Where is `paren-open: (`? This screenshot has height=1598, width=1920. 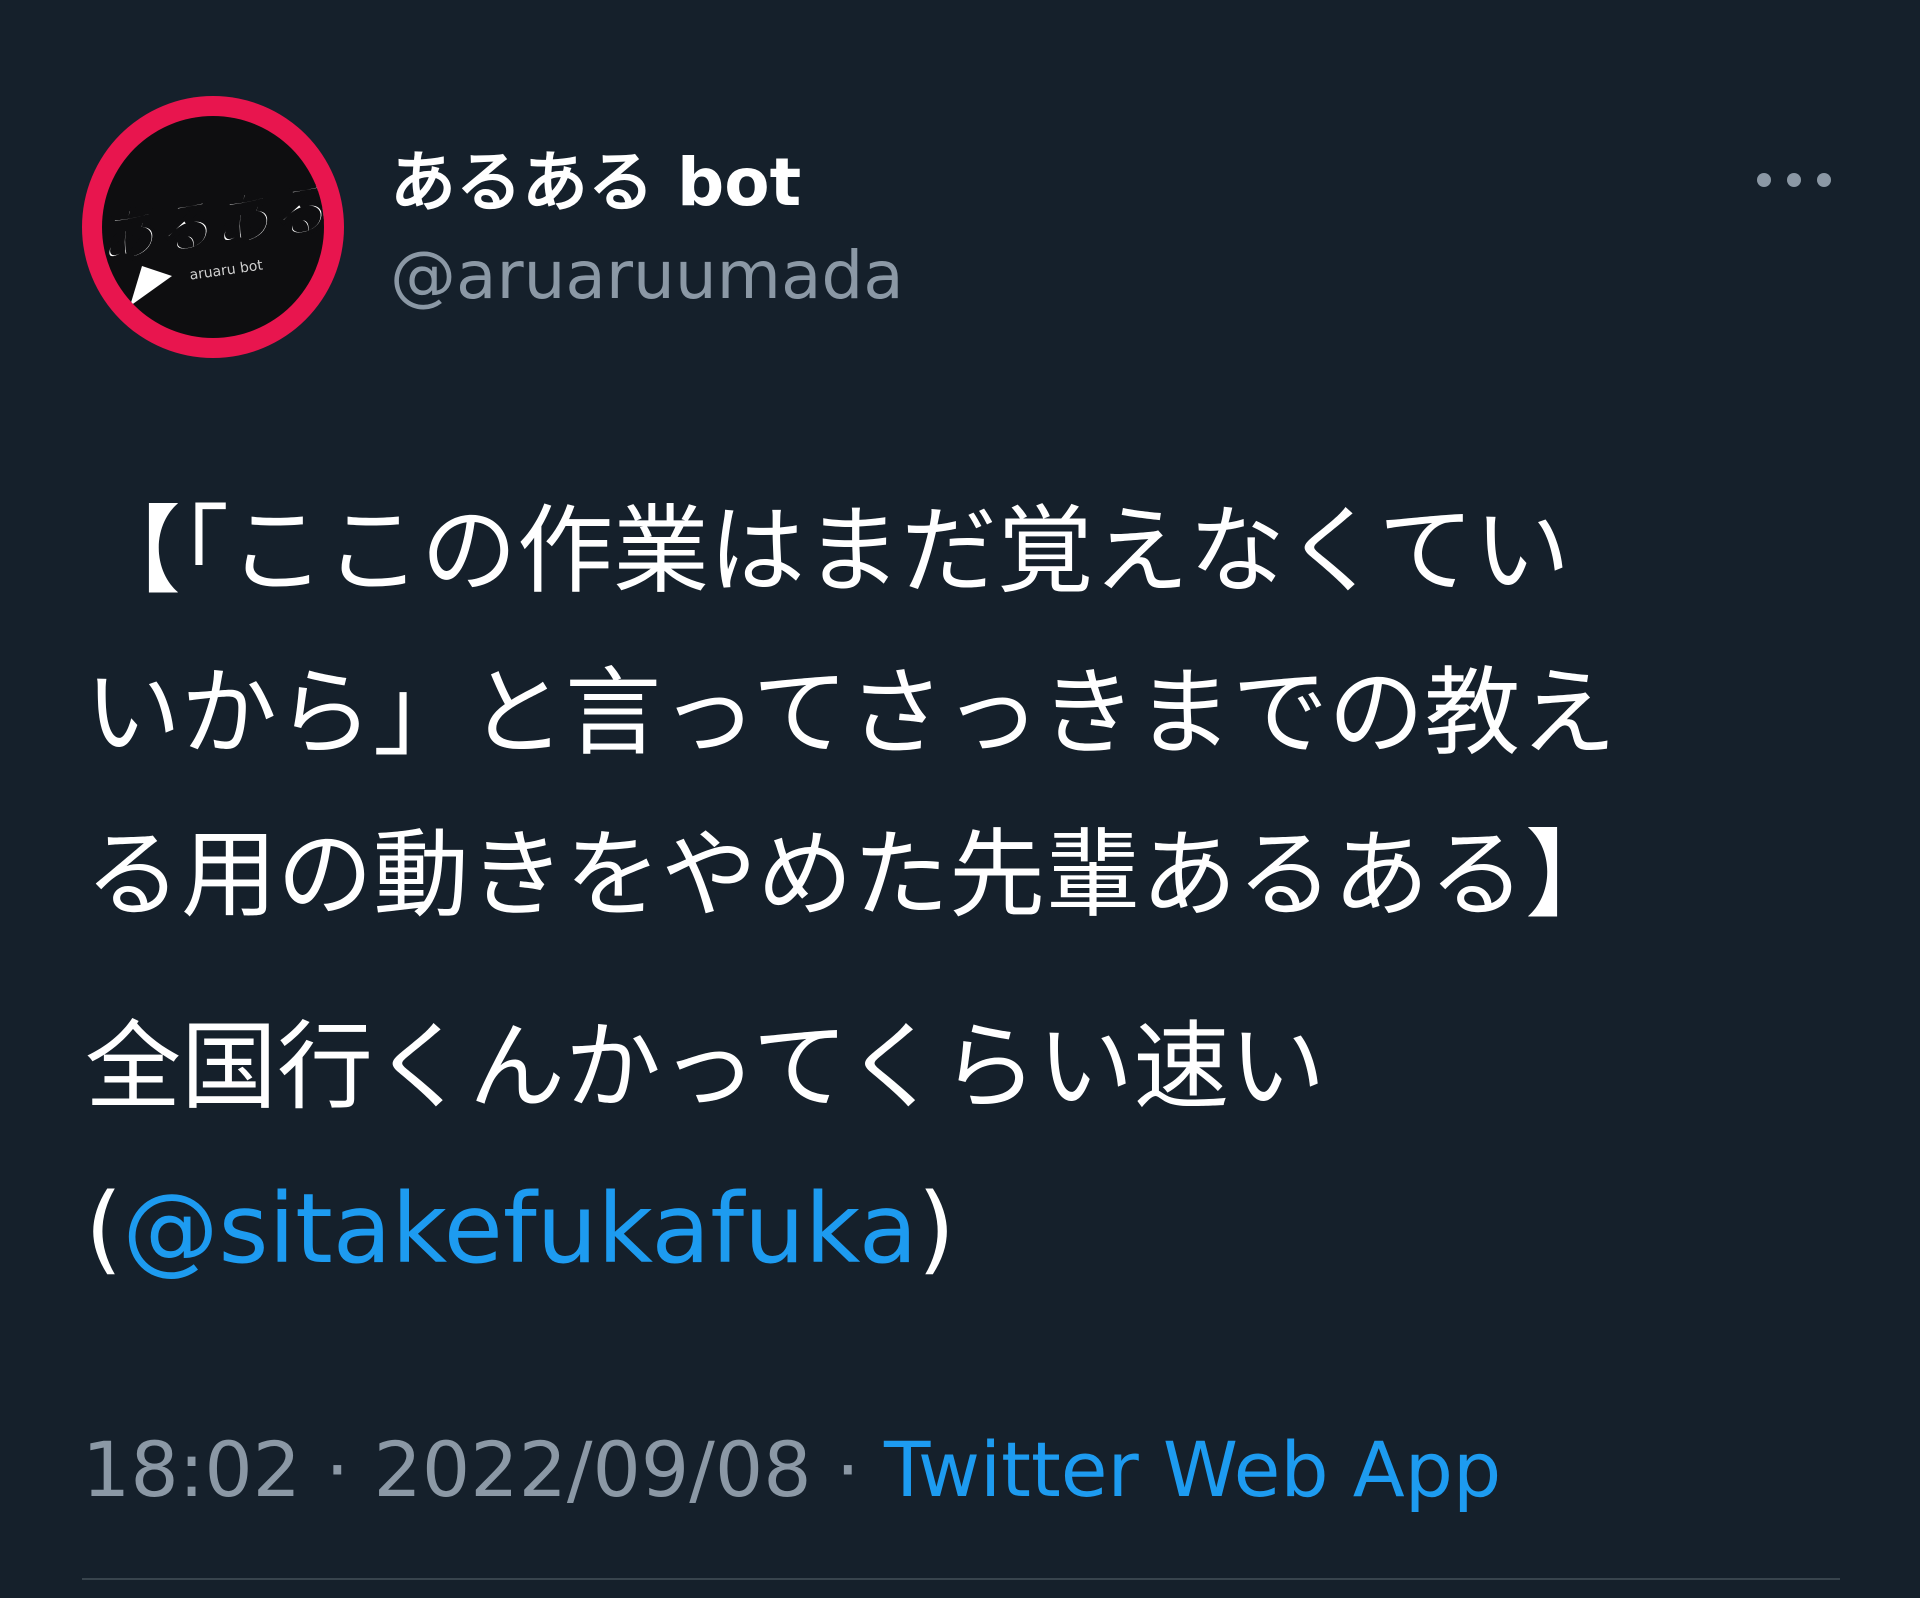 paren-open: ( is located at coordinates (104, 1229).